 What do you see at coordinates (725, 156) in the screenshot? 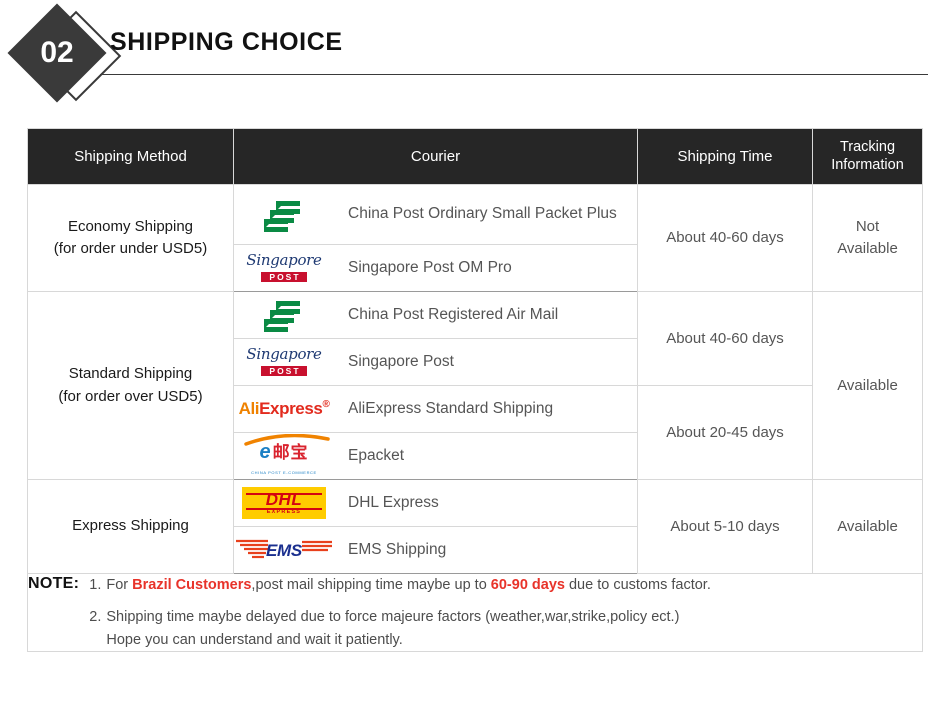
I see `header-shipping-time: Shipping Time` at bounding box center [725, 156].